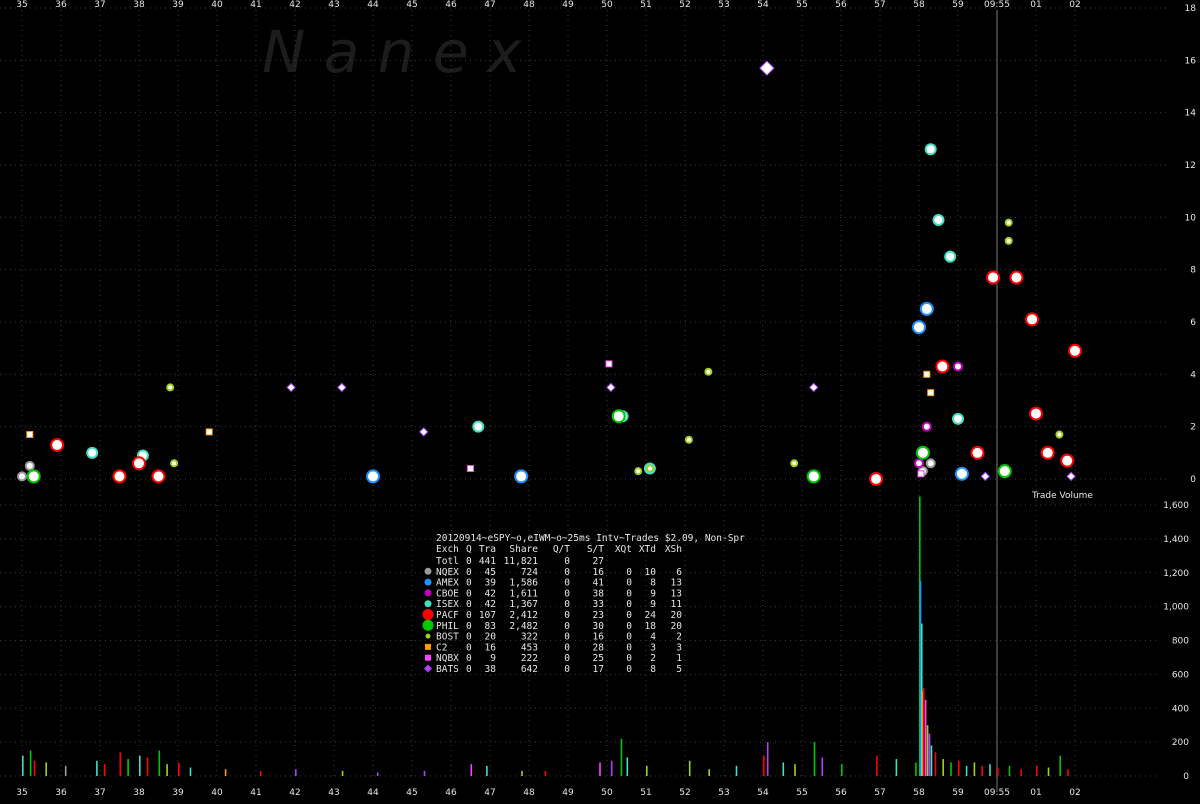 The image size is (1200, 804). Describe the element at coordinates (927, 374) in the screenshot. I see `trade-point-square` at that location.